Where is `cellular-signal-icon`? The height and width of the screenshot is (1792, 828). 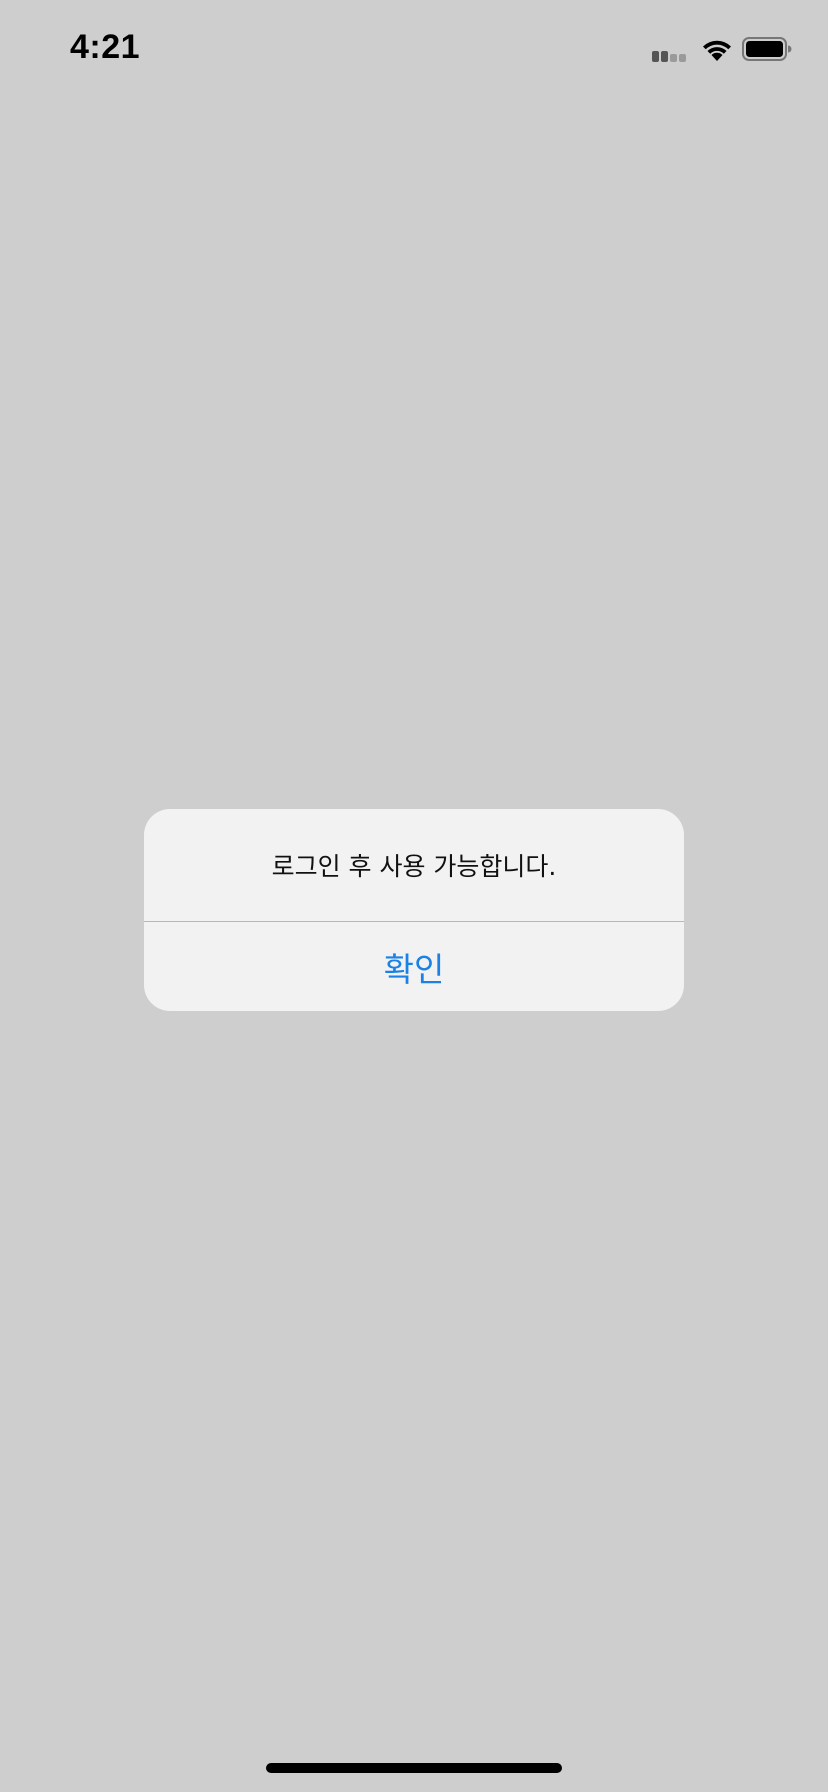
cellular-signal-icon is located at coordinates (672, 56).